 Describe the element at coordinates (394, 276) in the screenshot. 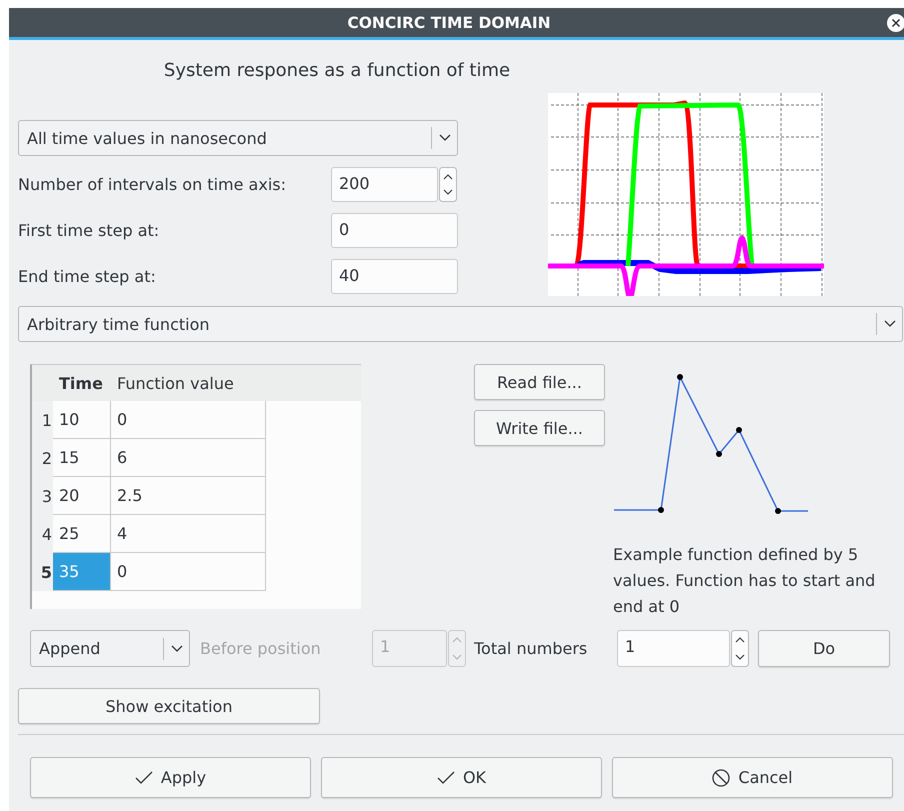

I see `input-field: 40` at that location.